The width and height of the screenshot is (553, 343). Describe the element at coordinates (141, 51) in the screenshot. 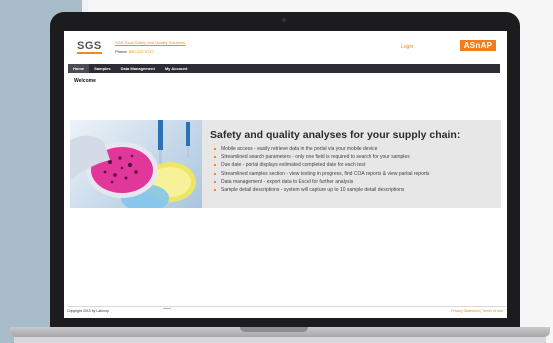

I see `phone-number: 800-222-0717` at that location.